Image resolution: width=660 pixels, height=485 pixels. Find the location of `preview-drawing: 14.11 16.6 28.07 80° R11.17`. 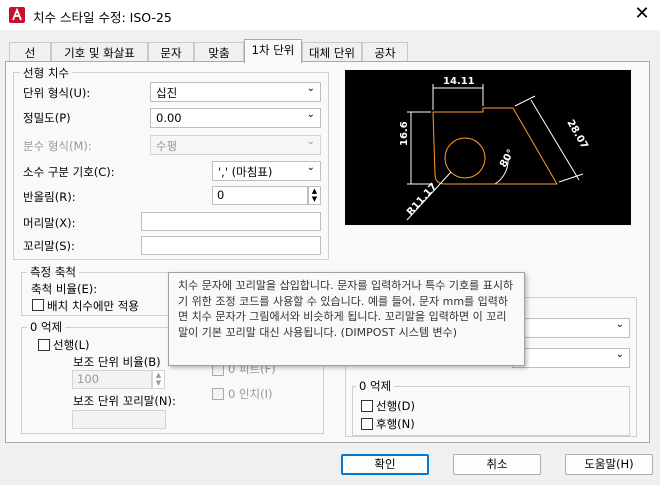

preview-drawing: 14.11 16.6 28.07 80° R11.17 is located at coordinates (494, 148).